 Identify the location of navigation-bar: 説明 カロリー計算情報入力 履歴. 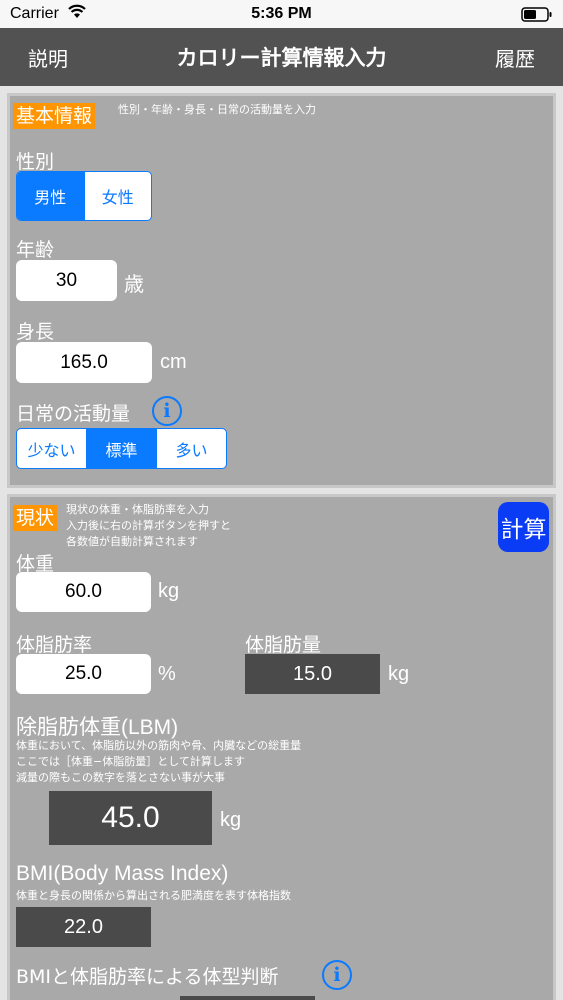
(281, 57).